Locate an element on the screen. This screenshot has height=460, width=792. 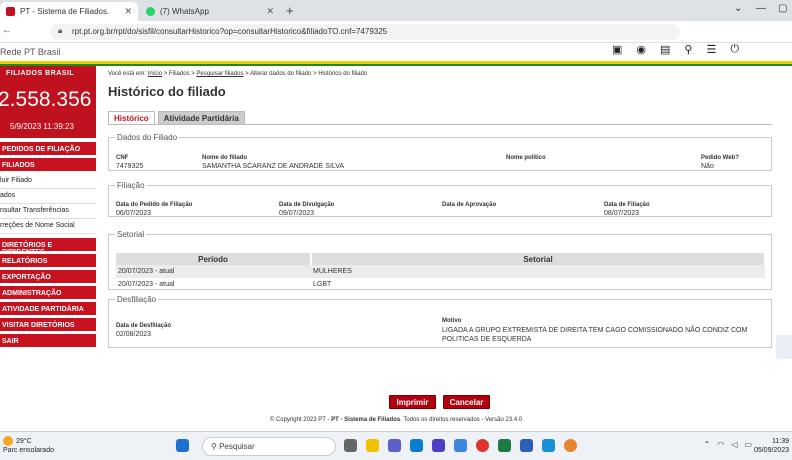
cell-setorial: LGBT is located at coordinates (322, 284).